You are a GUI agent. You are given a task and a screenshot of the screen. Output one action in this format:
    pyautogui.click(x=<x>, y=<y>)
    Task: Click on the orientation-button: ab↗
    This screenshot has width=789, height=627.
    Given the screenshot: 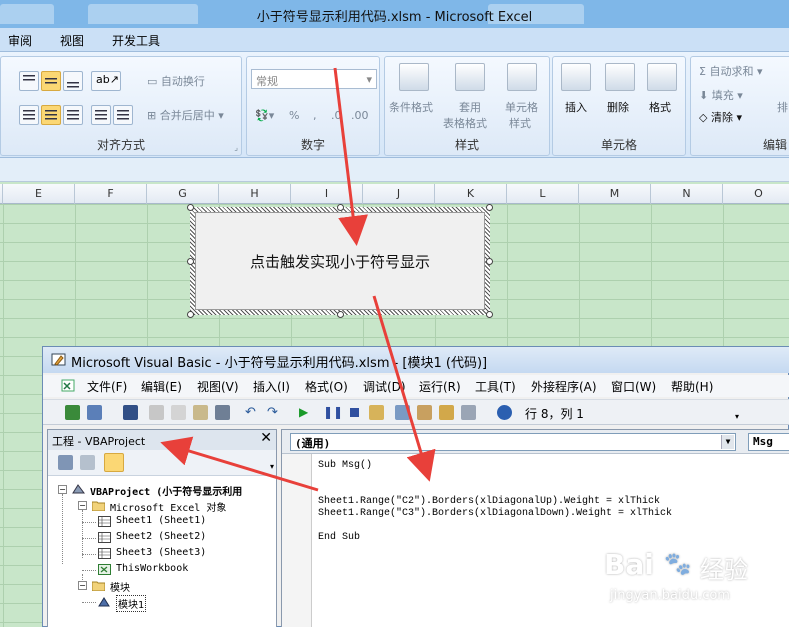 What is the action you would take?
    pyautogui.click(x=106, y=81)
    